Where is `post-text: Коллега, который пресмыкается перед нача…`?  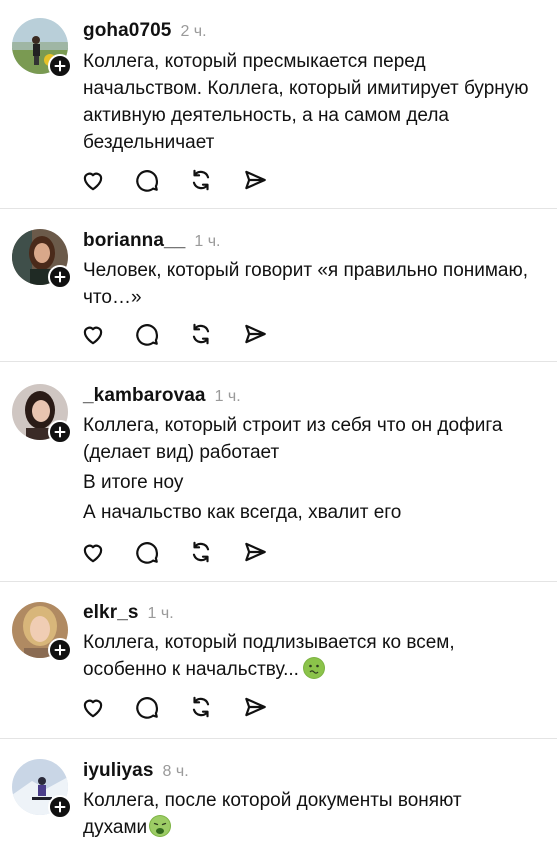 post-text: Коллега, который пресмыкается перед нача… is located at coordinates (308, 102).